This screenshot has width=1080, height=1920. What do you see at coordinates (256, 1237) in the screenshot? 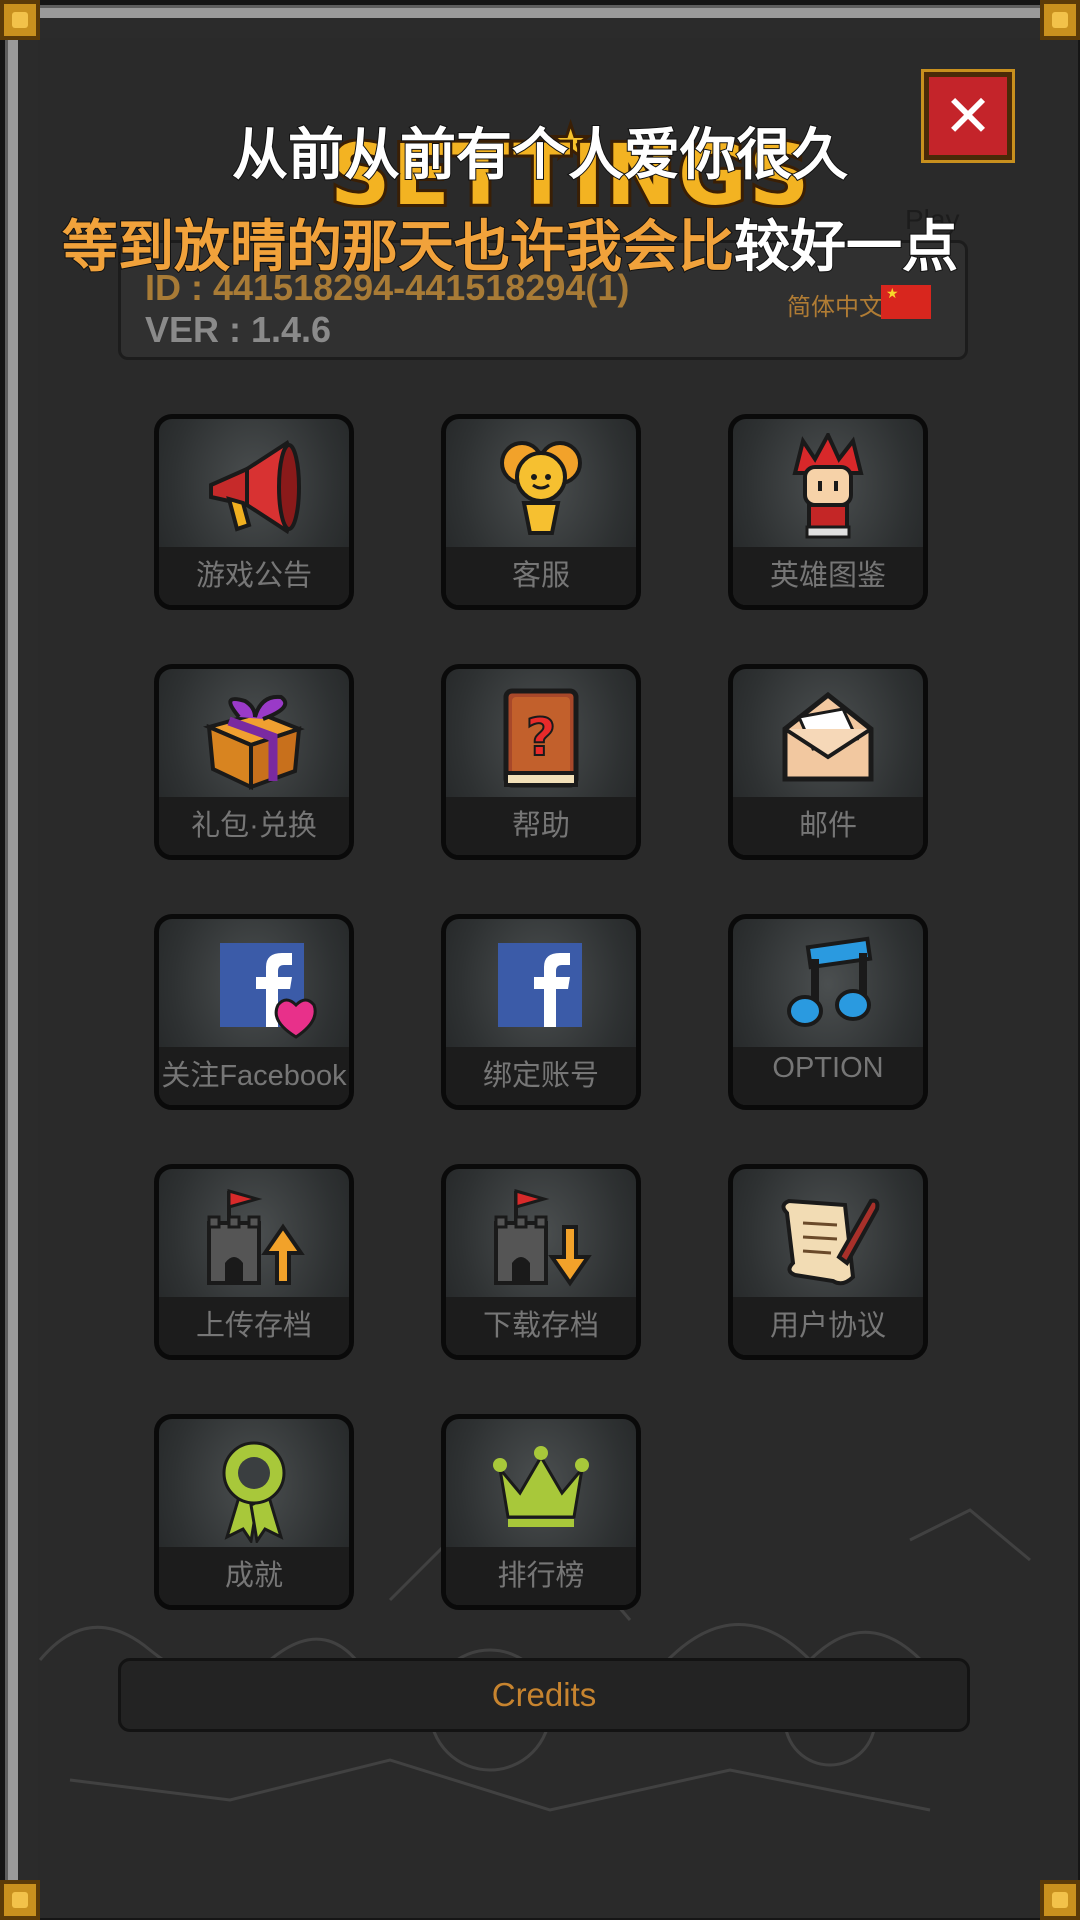
I see `castle-upload-icon` at bounding box center [256, 1237].